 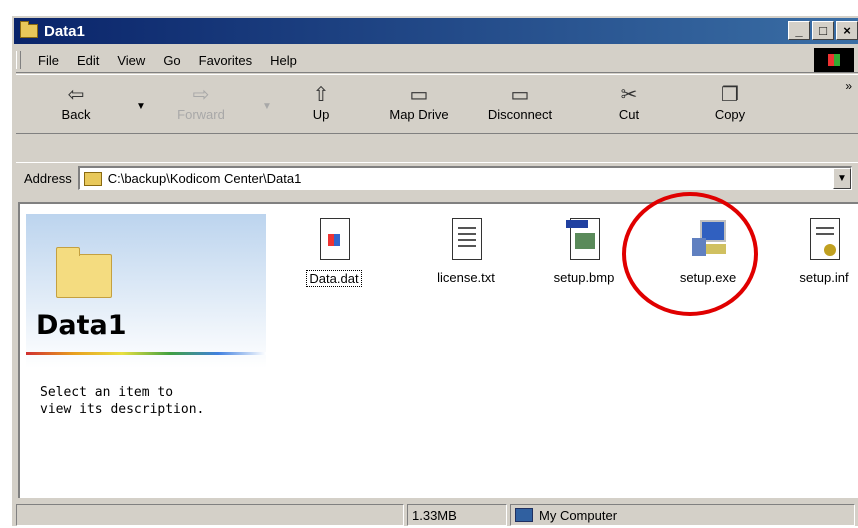 What do you see at coordinates (48, 178) in the screenshot?
I see `address-label: Address` at bounding box center [48, 178].